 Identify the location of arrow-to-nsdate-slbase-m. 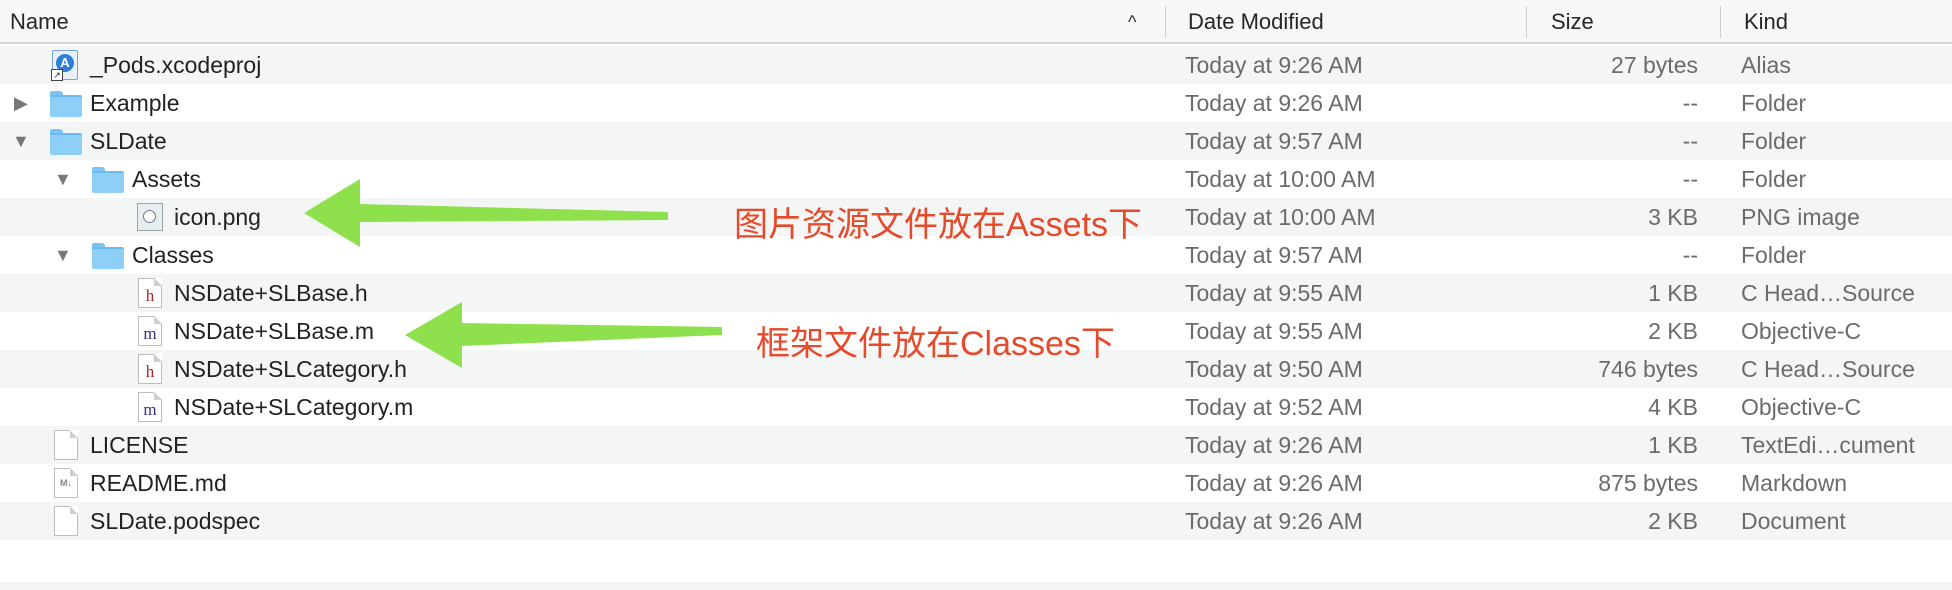
(563, 335).